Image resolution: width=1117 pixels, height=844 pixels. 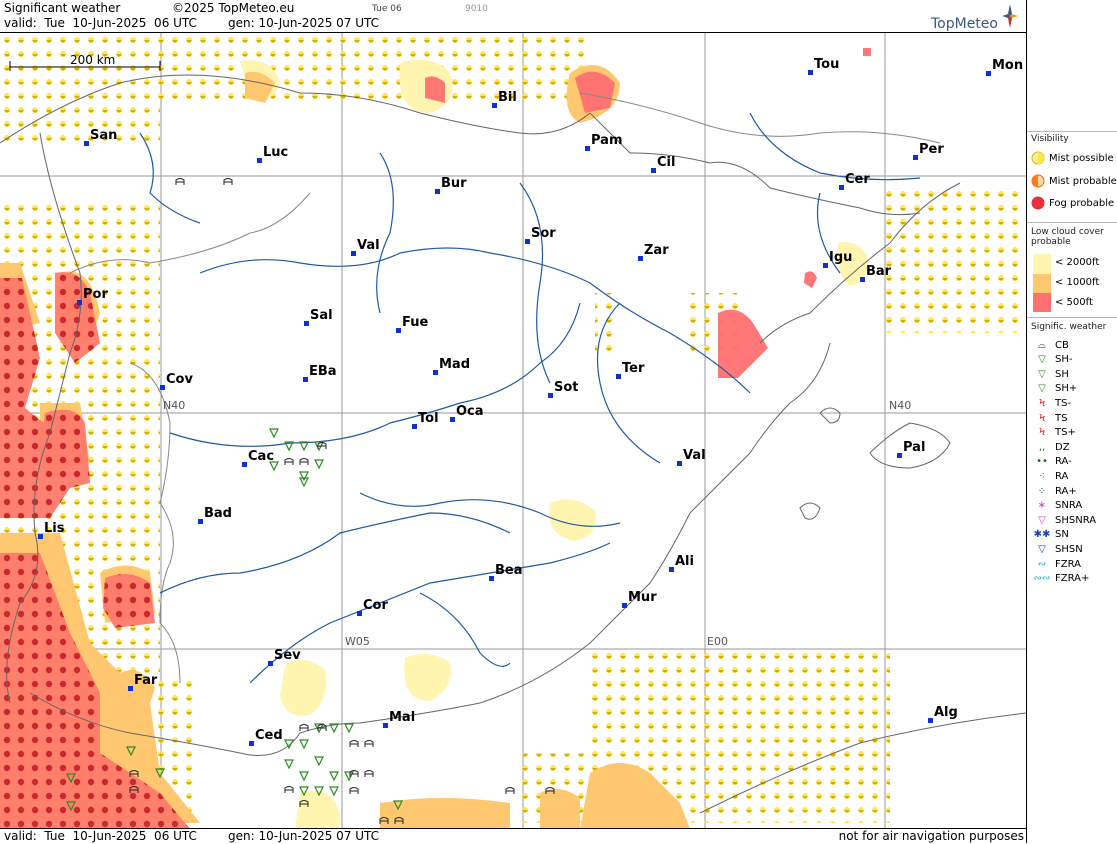 What do you see at coordinates (717, 641) in the screenshot?
I see `grid-label-e00: E00` at bounding box center [717, 641].